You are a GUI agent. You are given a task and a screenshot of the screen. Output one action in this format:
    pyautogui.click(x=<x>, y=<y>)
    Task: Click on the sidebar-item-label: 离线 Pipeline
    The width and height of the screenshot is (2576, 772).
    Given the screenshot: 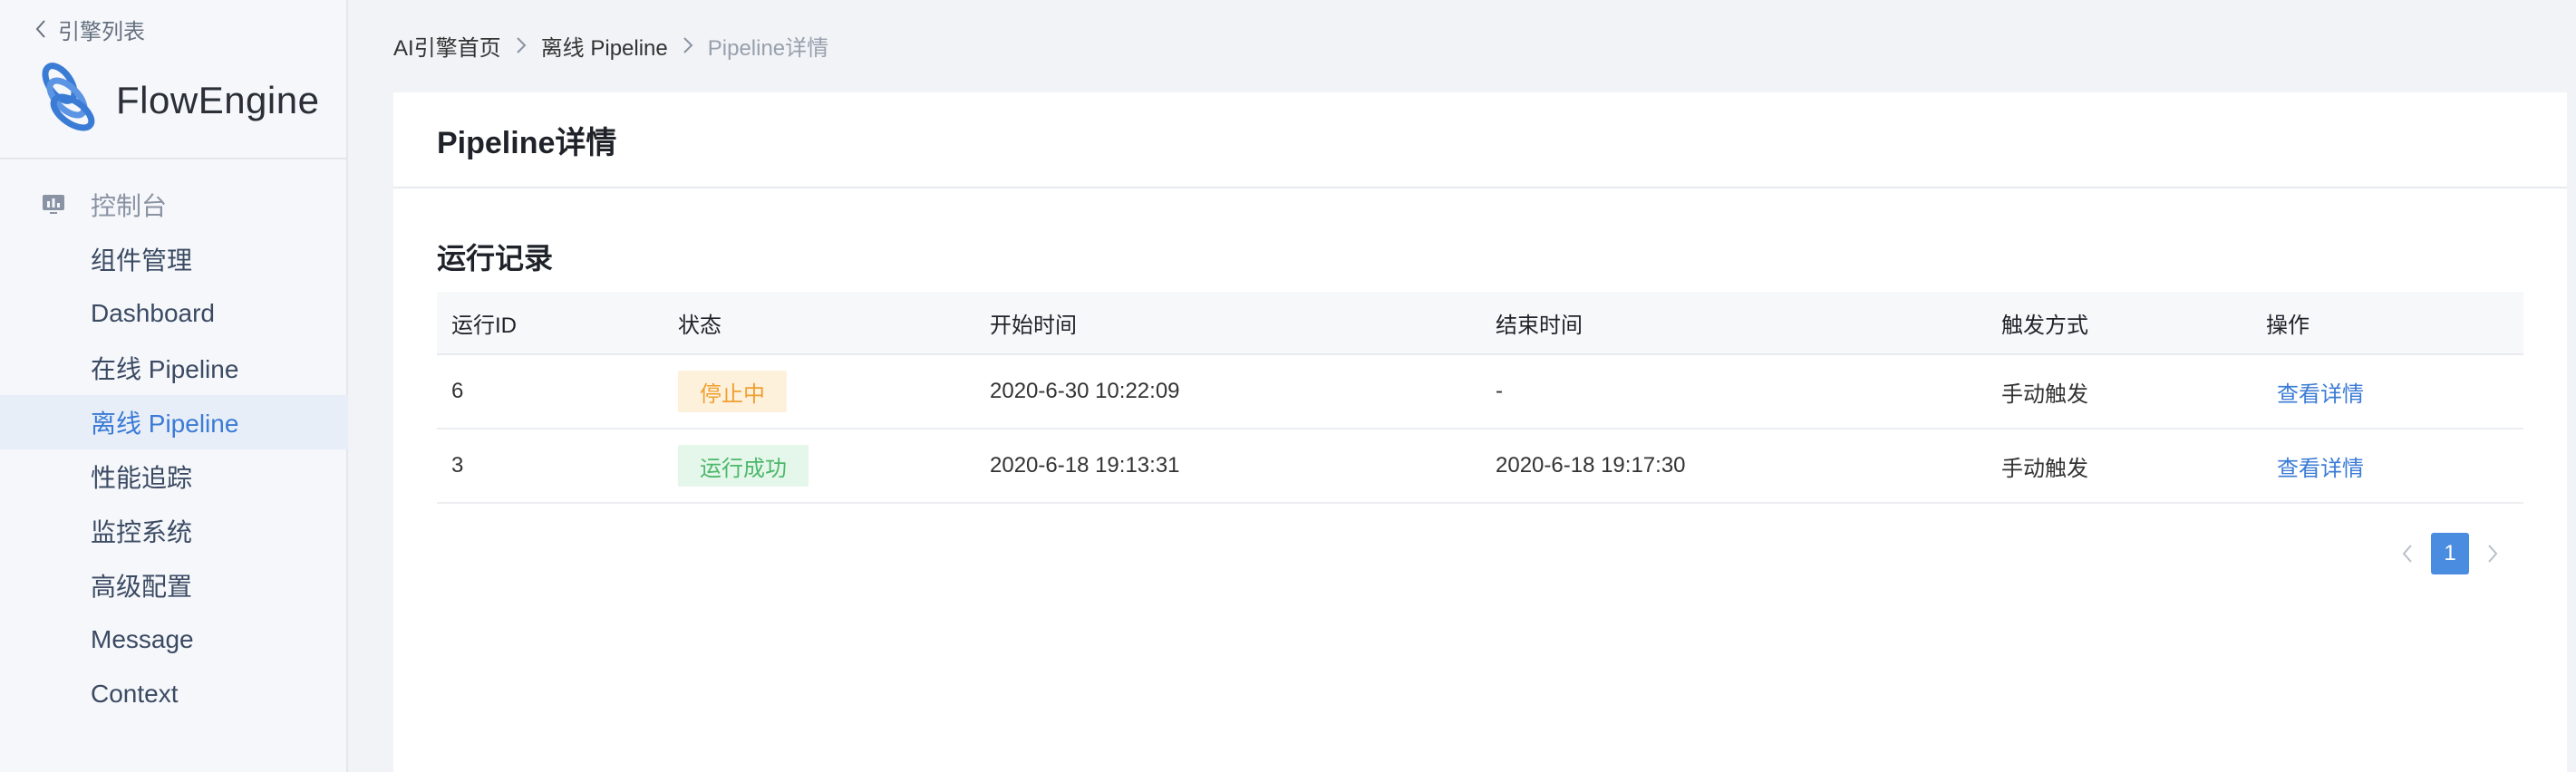 What is the action you would take?
    pyautogui.click(x=165, y=424)
    